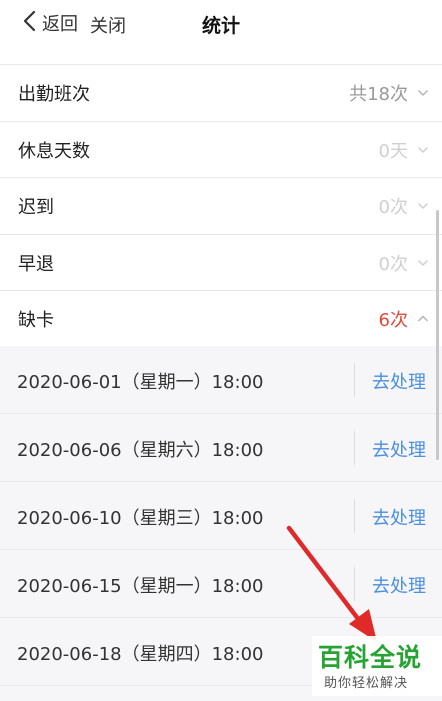  Describe the element at coordinates (140, 450) in the screenshot. I see `record-date: 2020-06-06（星期六）18:00` at that location.